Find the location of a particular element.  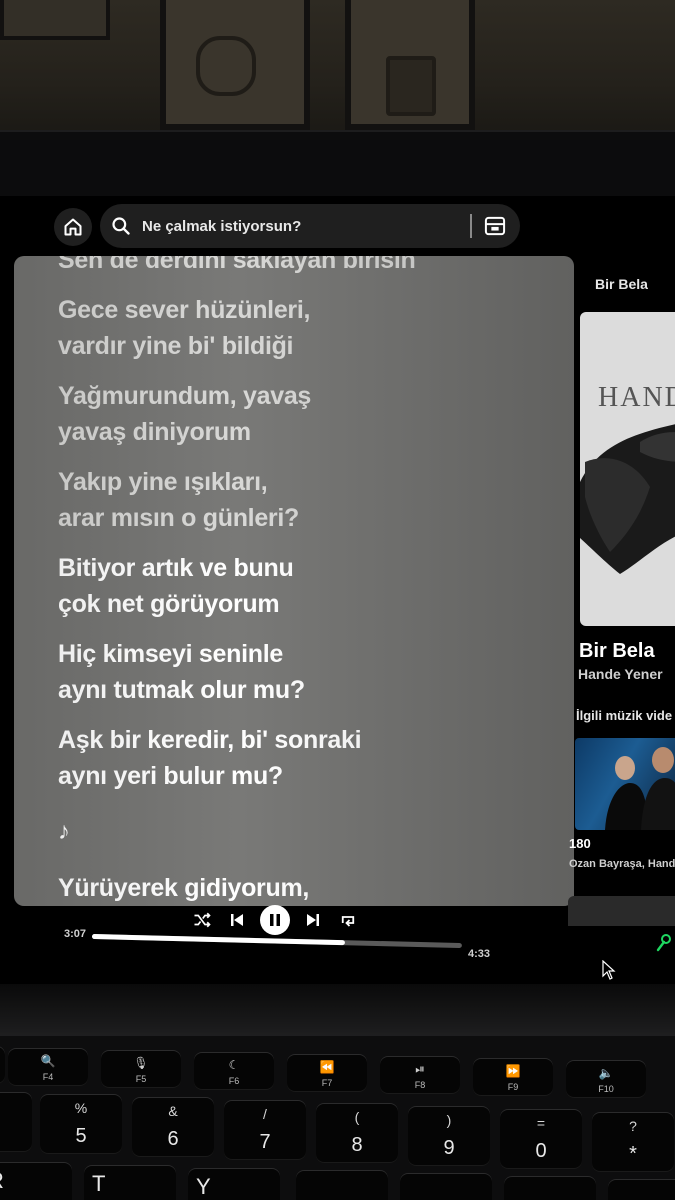

key-label: F6 is located at coordinates (234, 1081).